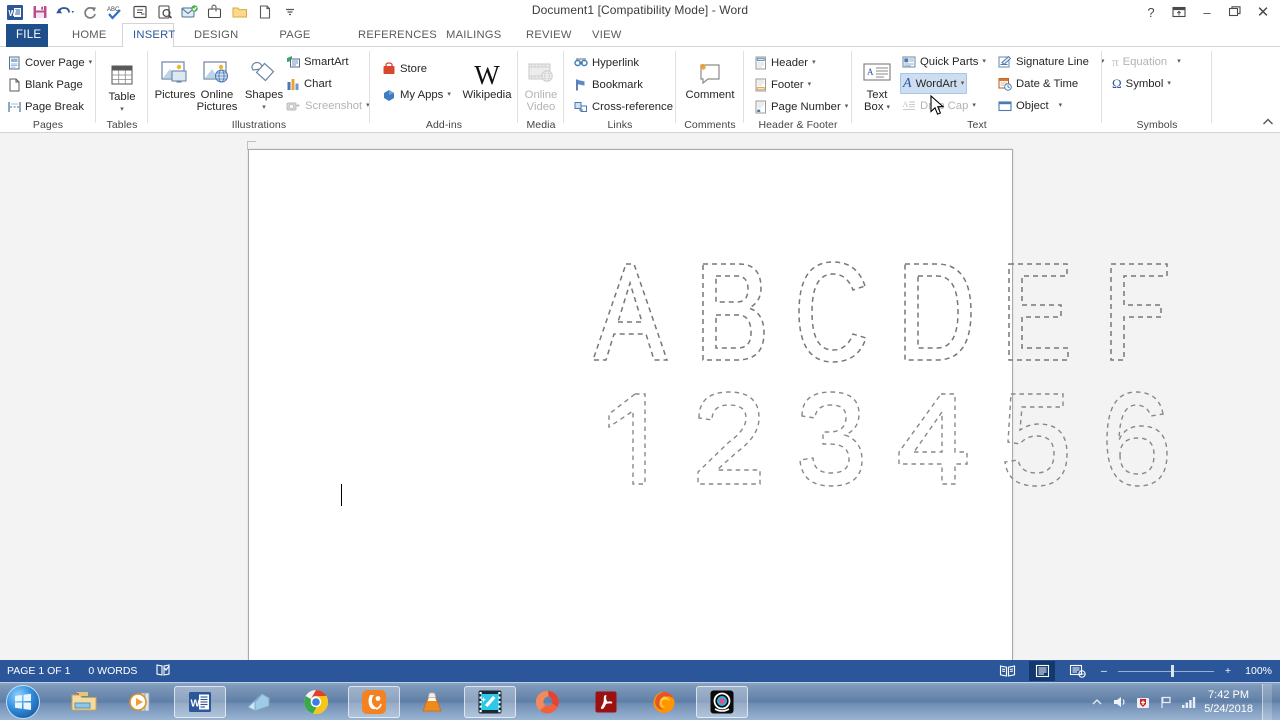  Describe the element at coordinates (27, 35) in the screenshot. I see `tab-file: FILE` at that location.